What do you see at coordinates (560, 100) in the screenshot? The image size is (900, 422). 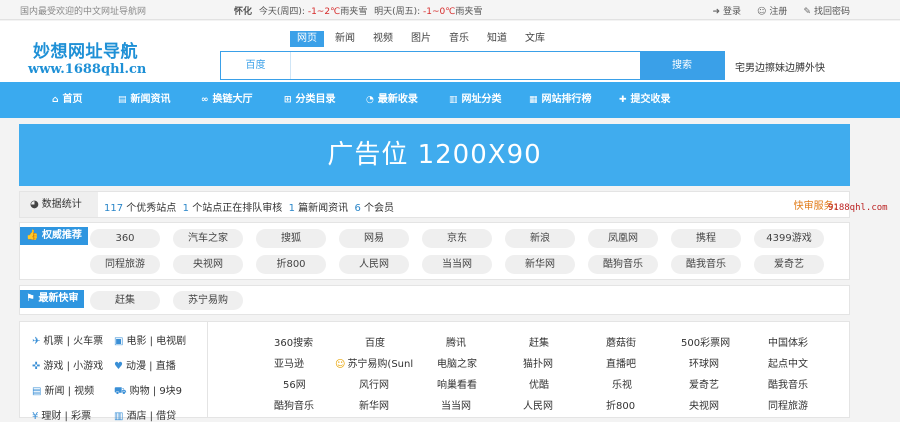 I see `nav-ranking: ▦ 网站排行榜` at bounding box center [560, 100].